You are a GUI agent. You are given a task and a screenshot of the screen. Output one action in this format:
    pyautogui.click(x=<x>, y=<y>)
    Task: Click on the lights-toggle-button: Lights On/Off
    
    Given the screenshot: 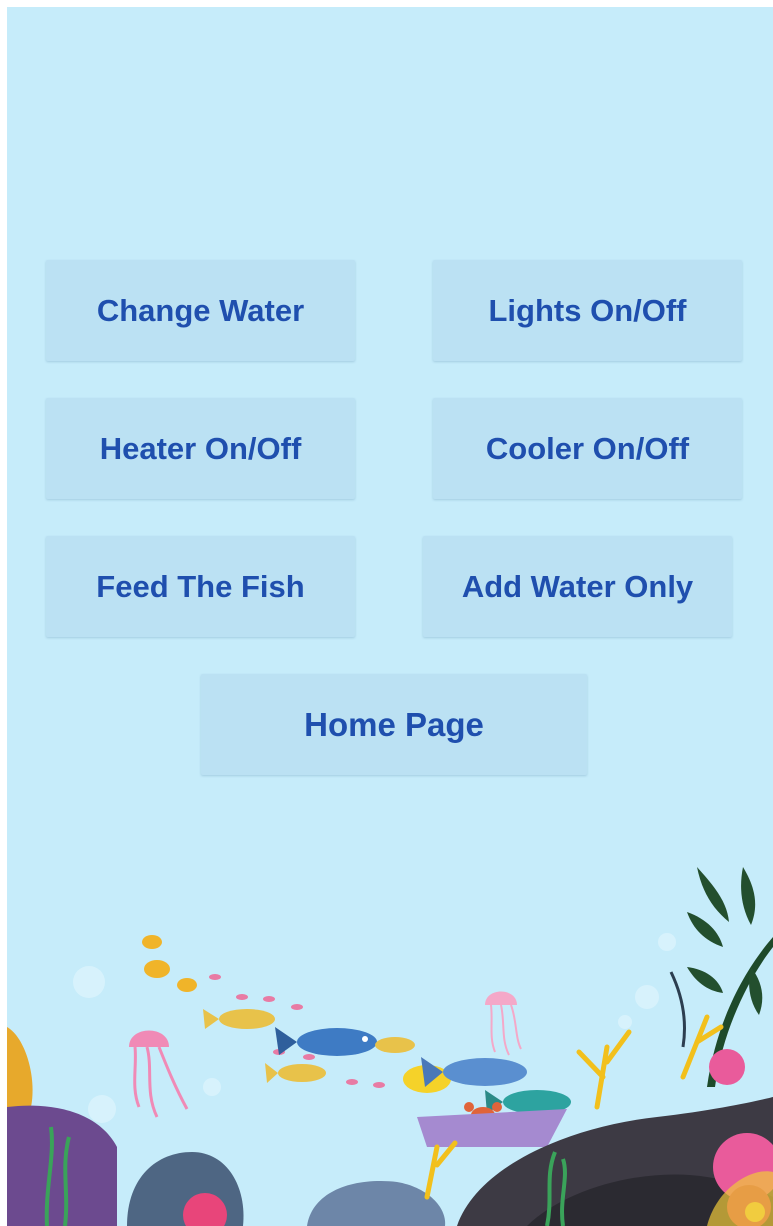 What is the action you would take?
    pyautogui.click(x=587, y=310)
    